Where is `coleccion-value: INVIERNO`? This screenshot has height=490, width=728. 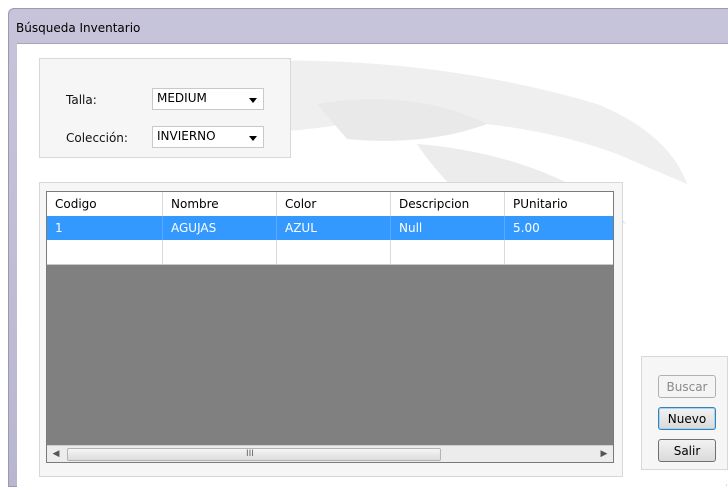
coleccion-value: INVIERNO is located at coordinates (186, 136).